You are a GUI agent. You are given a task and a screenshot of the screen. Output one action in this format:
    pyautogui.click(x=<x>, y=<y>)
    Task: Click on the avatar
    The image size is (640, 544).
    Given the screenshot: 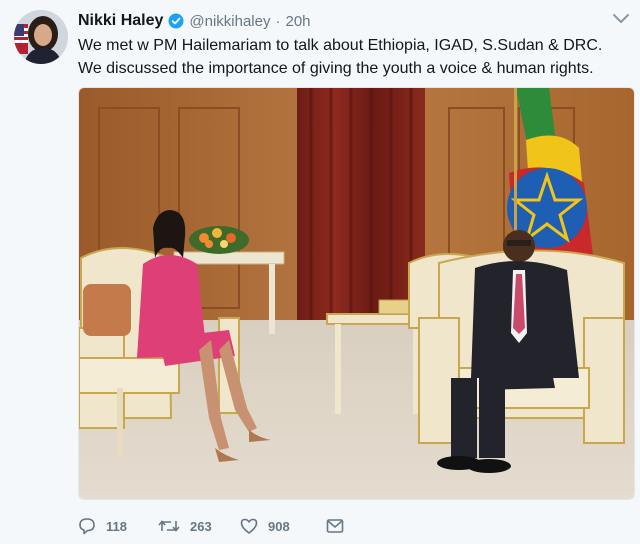 What is the action you would take?
    pyautogui.click(x=41, y=37)
    